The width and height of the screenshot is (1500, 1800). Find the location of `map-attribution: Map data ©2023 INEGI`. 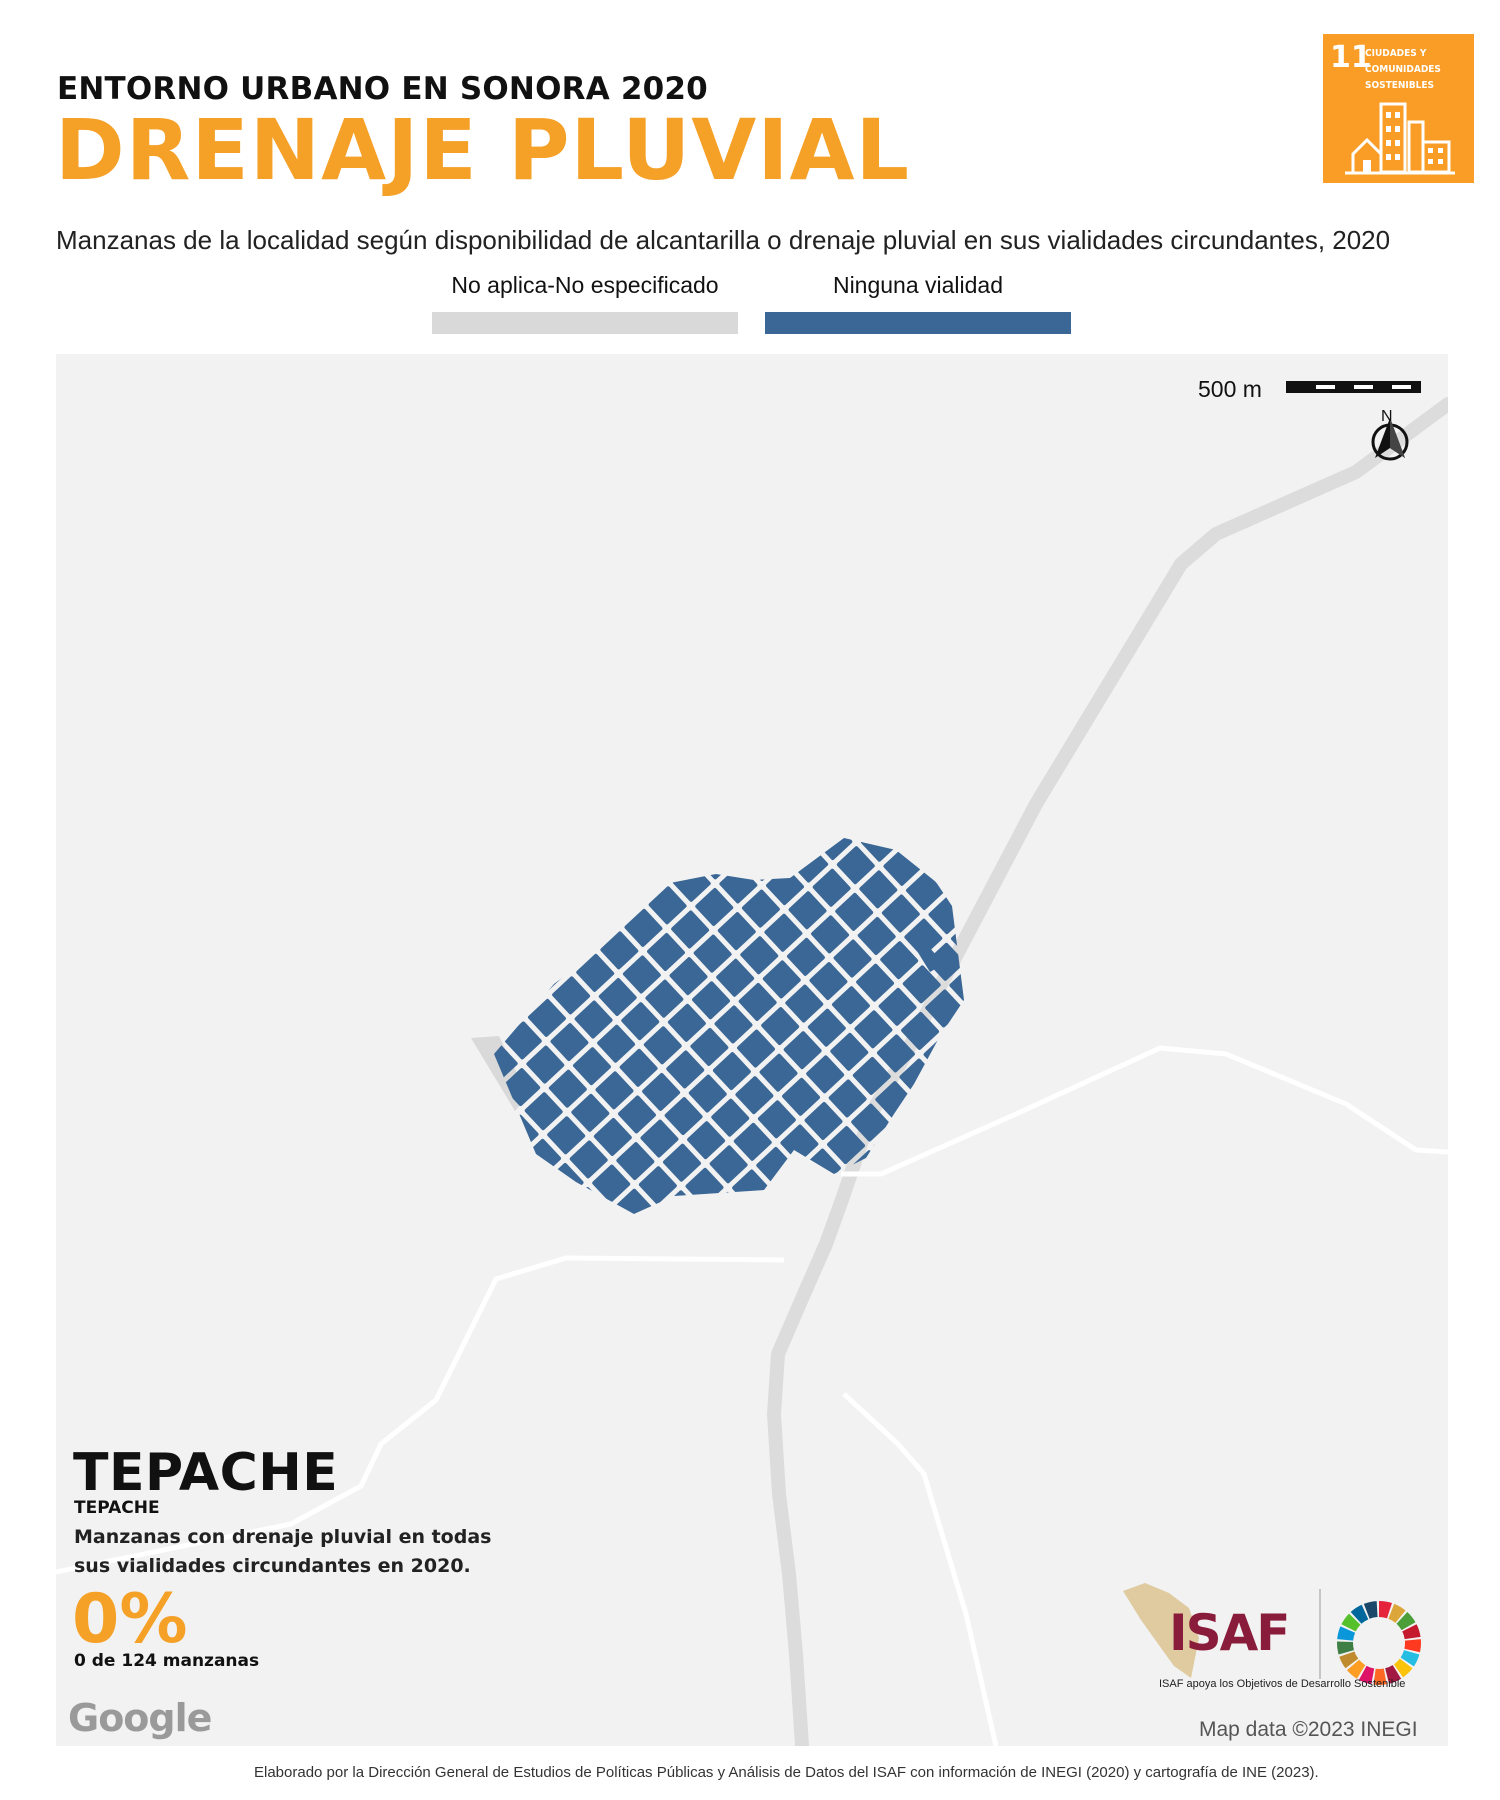

map-attribution: Map data ©2023 INEGI is located at coordinates (1308, 1730).